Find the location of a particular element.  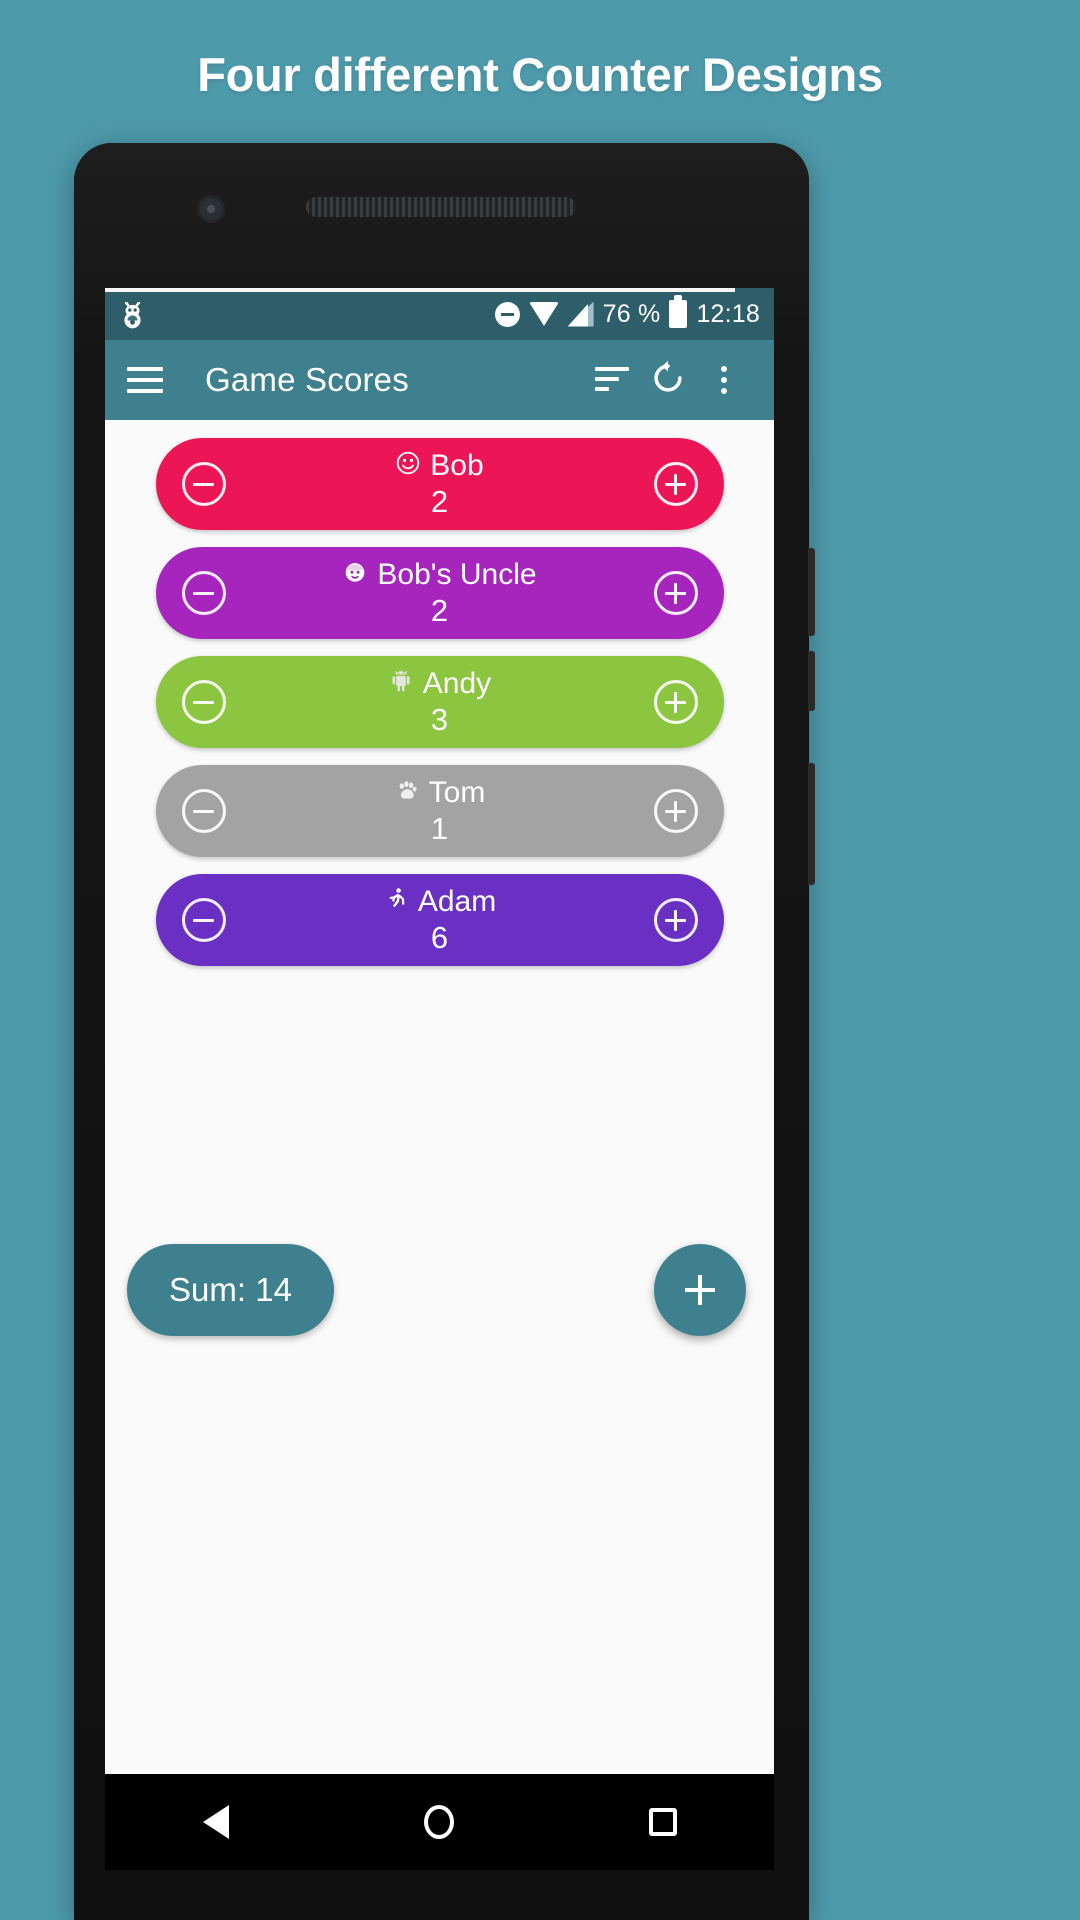

app-bar: Game Scores is located at coordinates (439, 380).